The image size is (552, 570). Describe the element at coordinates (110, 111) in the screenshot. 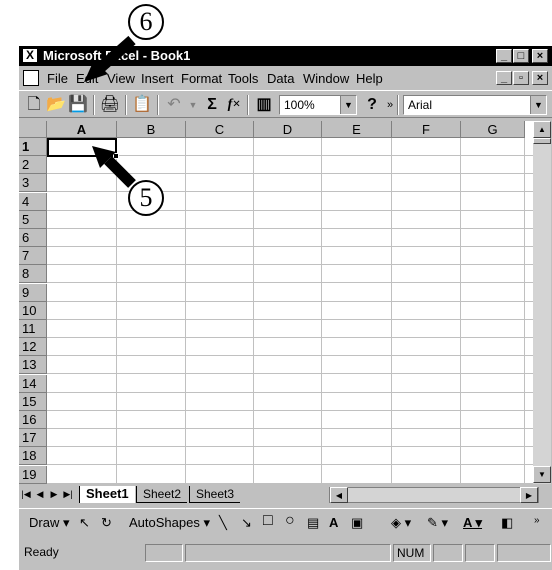

I see `callout-arrows` at that location.